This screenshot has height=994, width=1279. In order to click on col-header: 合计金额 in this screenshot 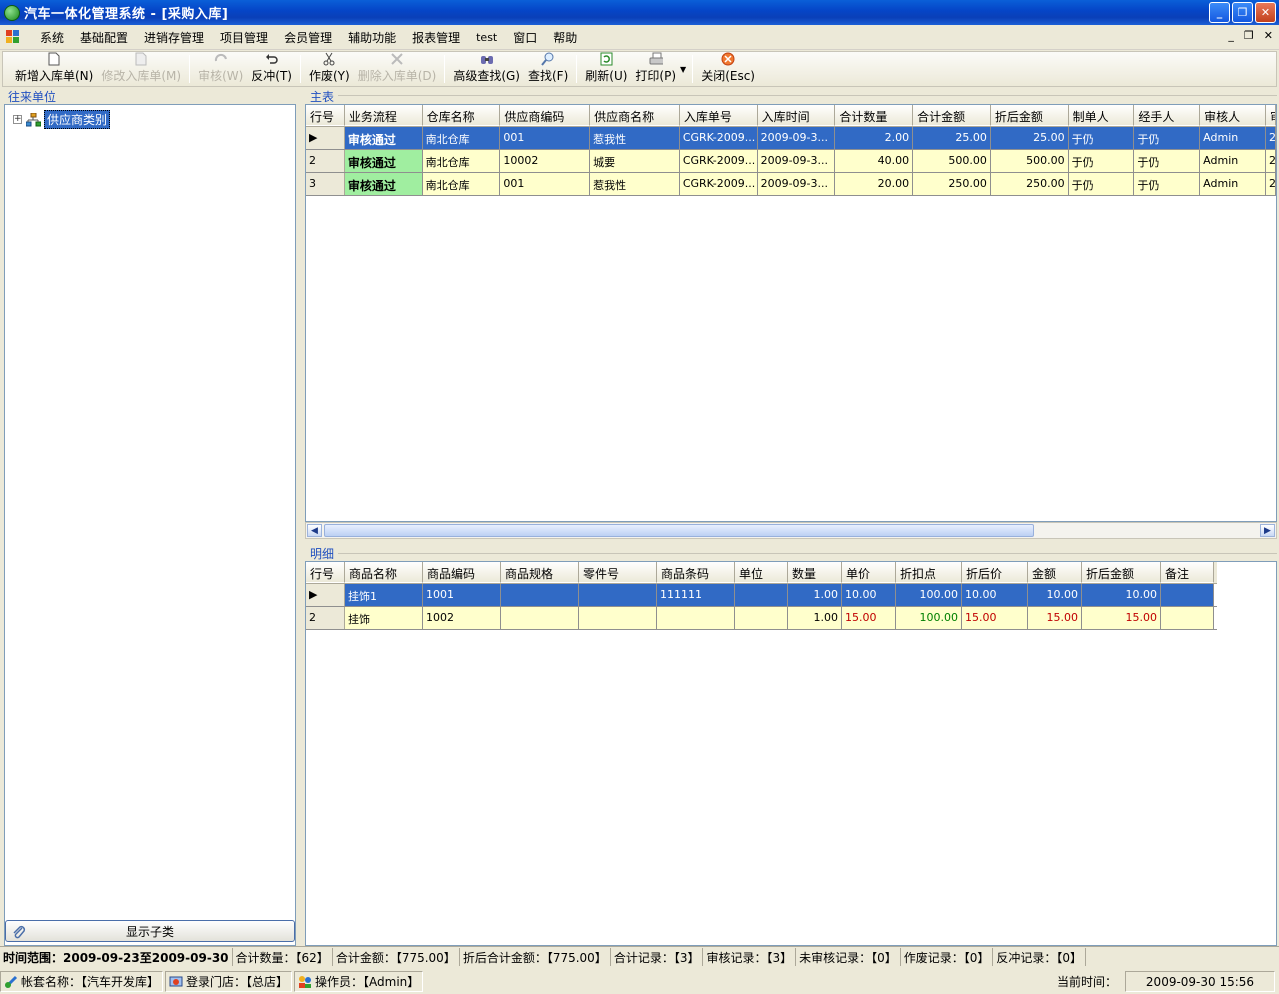, I will do `click(952, 115)`.